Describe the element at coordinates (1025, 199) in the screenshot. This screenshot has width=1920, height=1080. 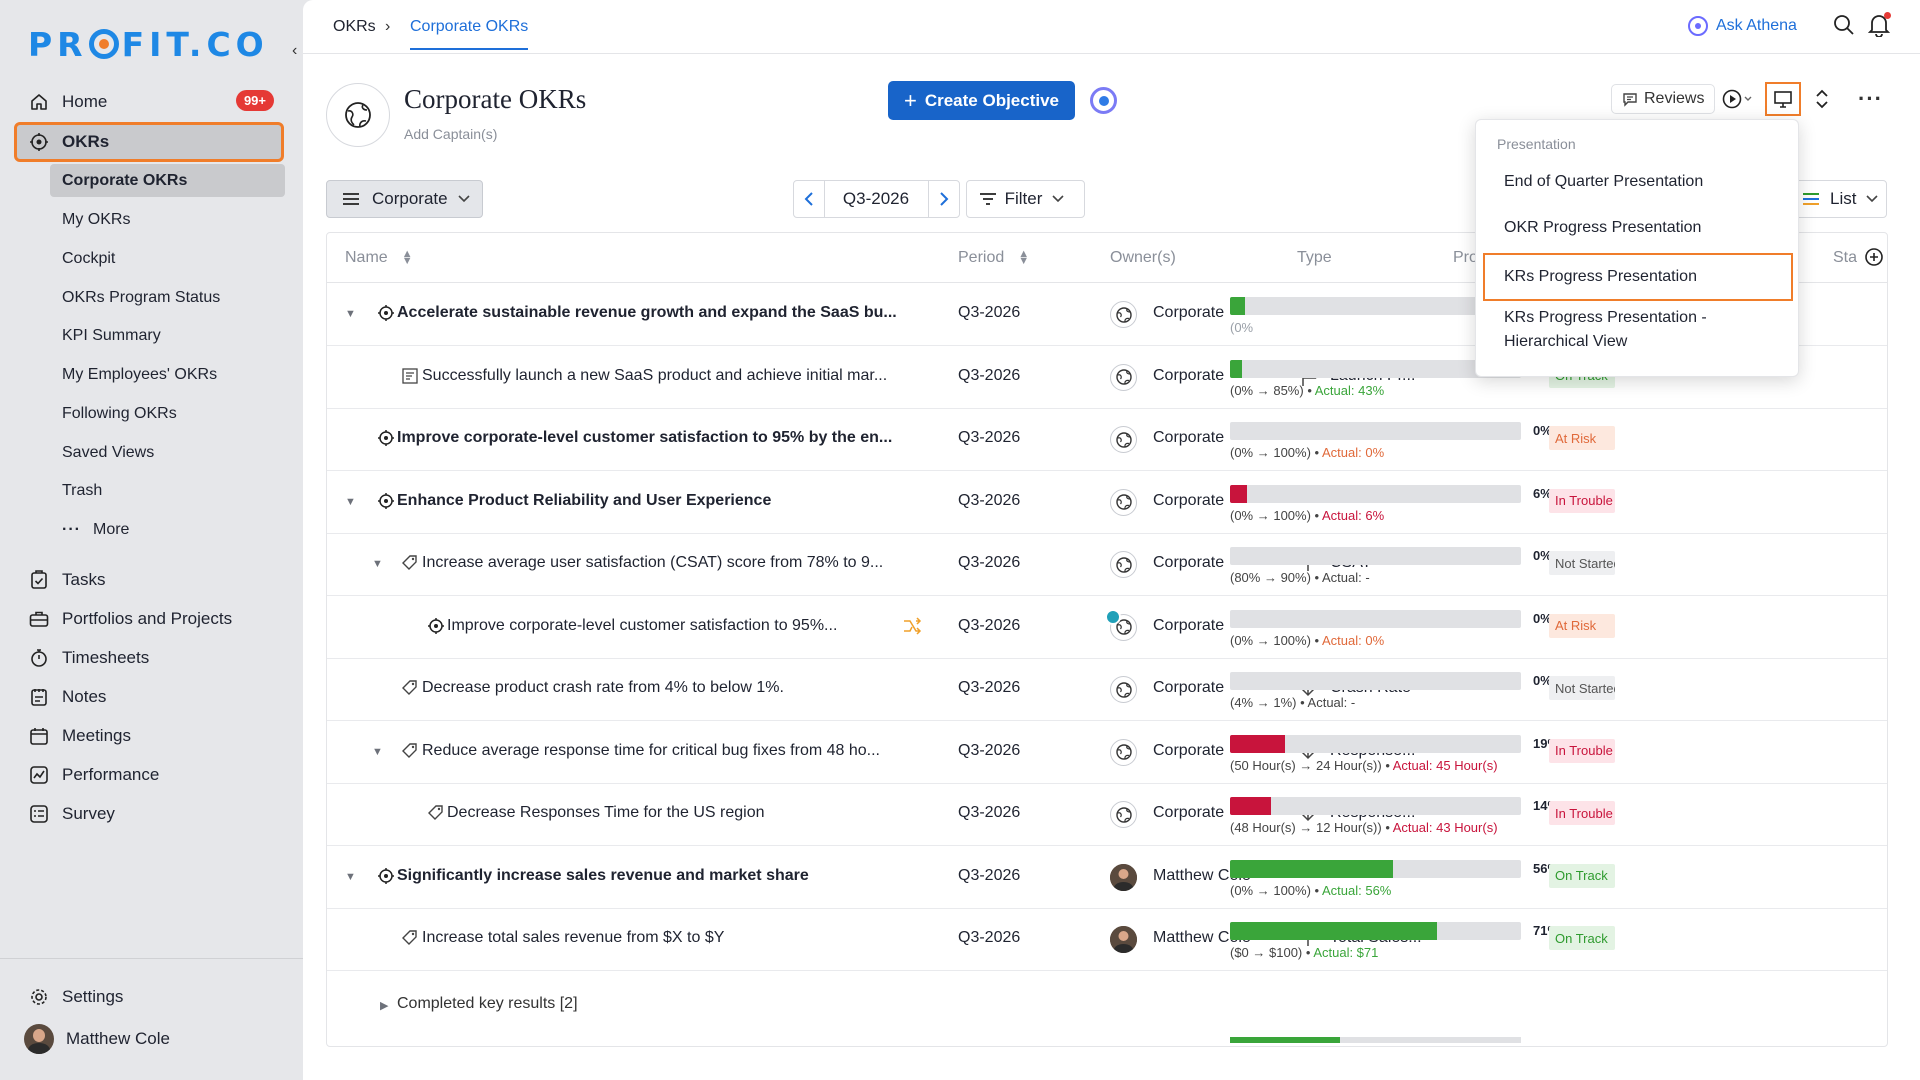
I see `filter-button: Filter` at that location.